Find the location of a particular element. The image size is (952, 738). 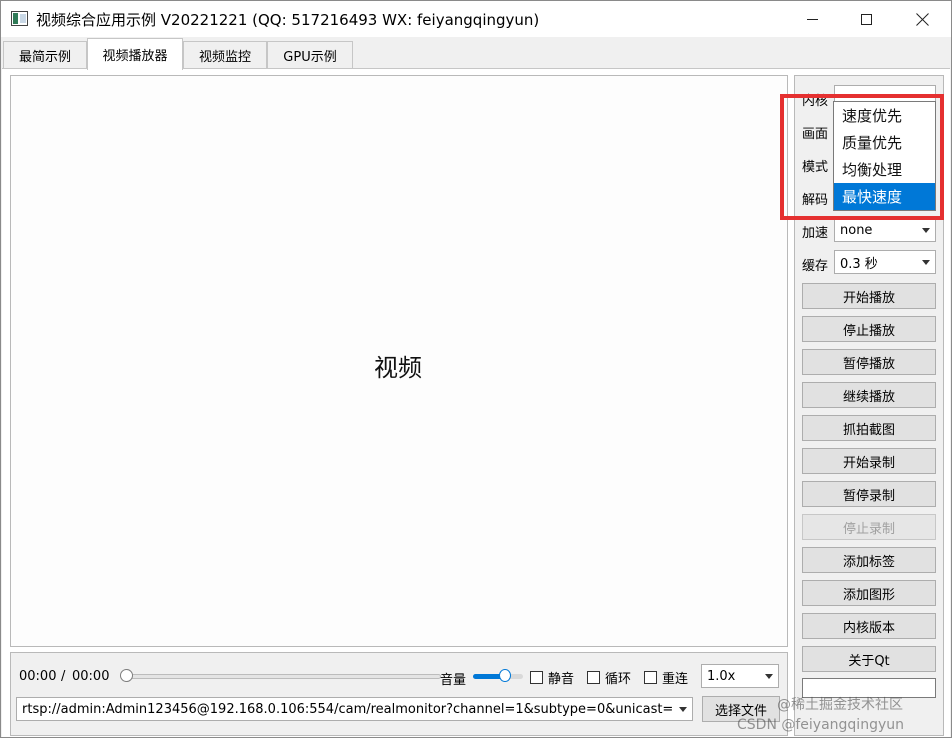

loop-checkbox-box is located at coordinates (593, 677).